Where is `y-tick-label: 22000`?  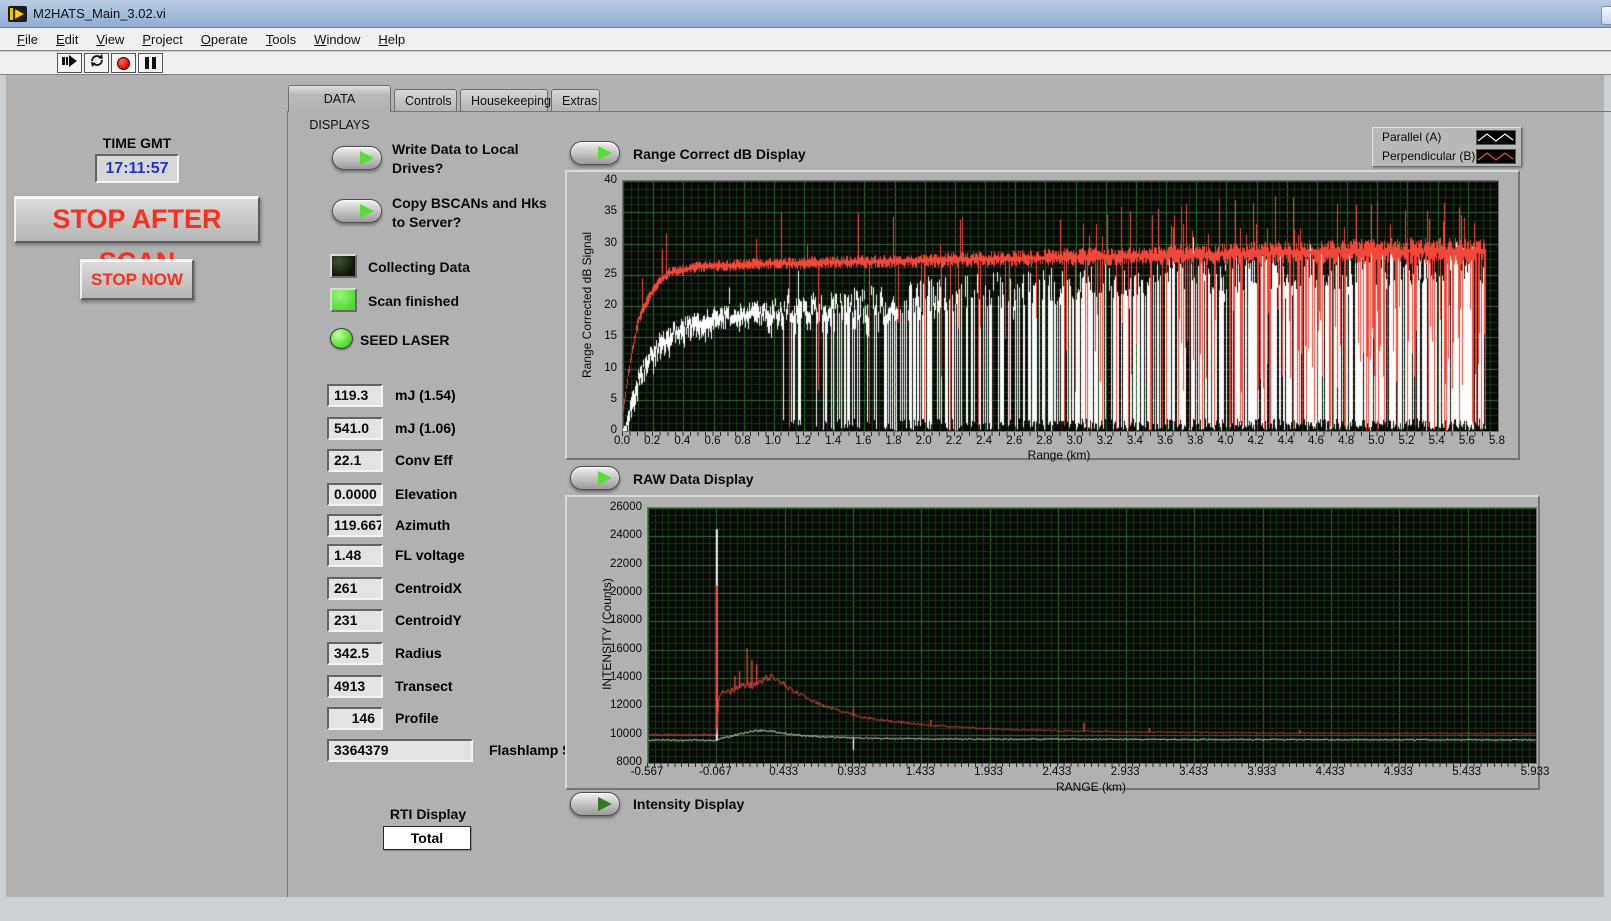
y-tick-label: 22000 is located at coordinates (626, 563).